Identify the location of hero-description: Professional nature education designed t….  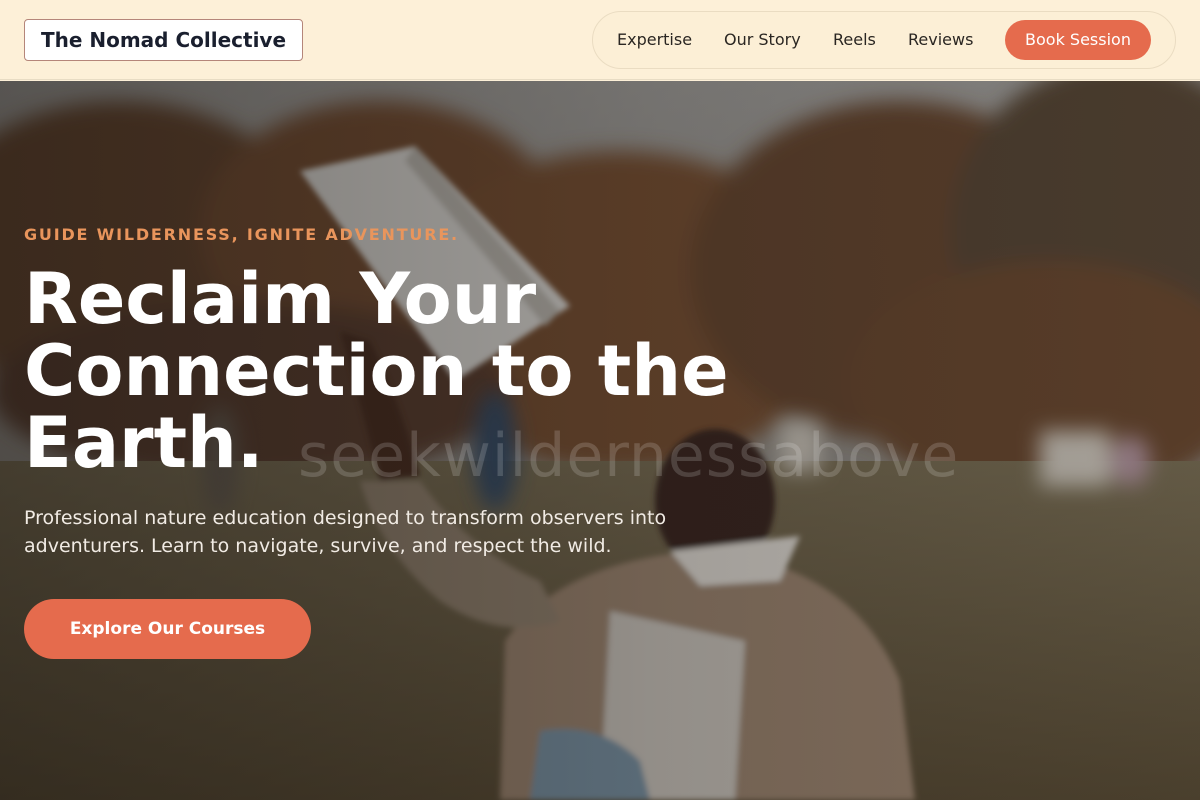
(345, 532).